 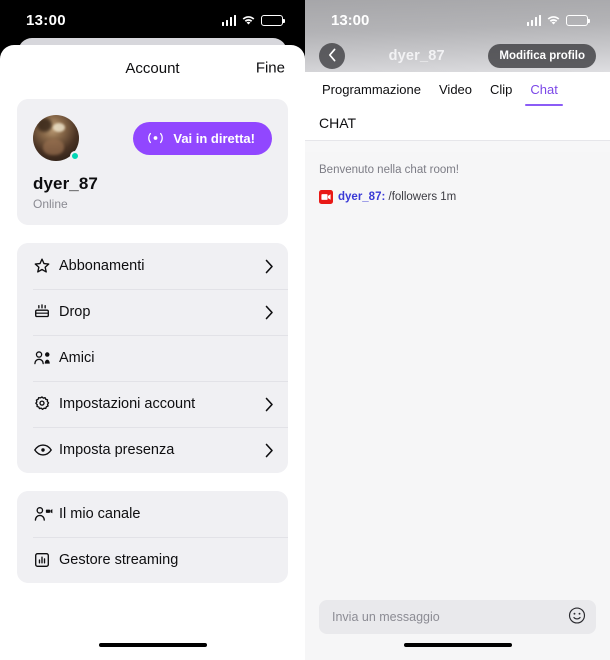 I want to click on chat-message-text: /followers 1m, so click(x=421, y=197).